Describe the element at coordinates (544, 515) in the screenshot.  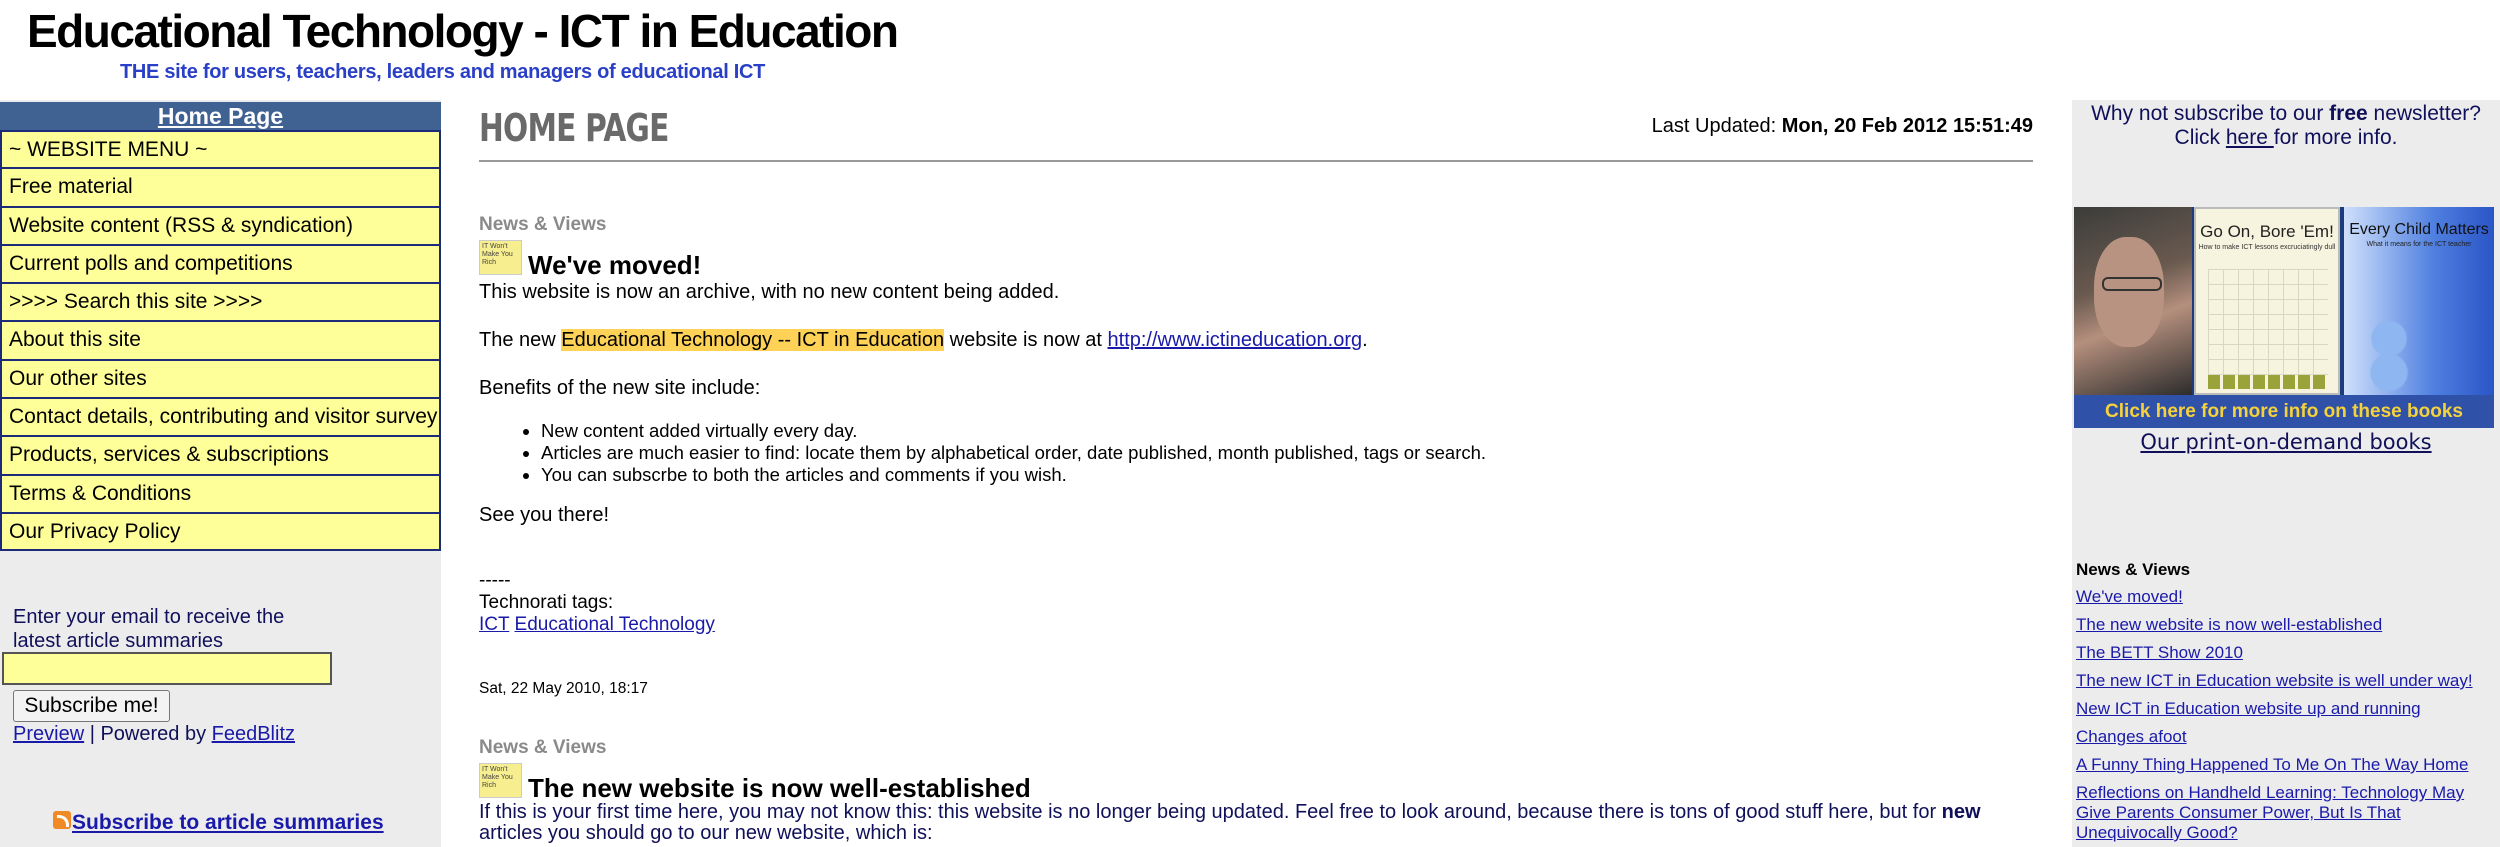
I see `closing-text: See you there!` at that location.